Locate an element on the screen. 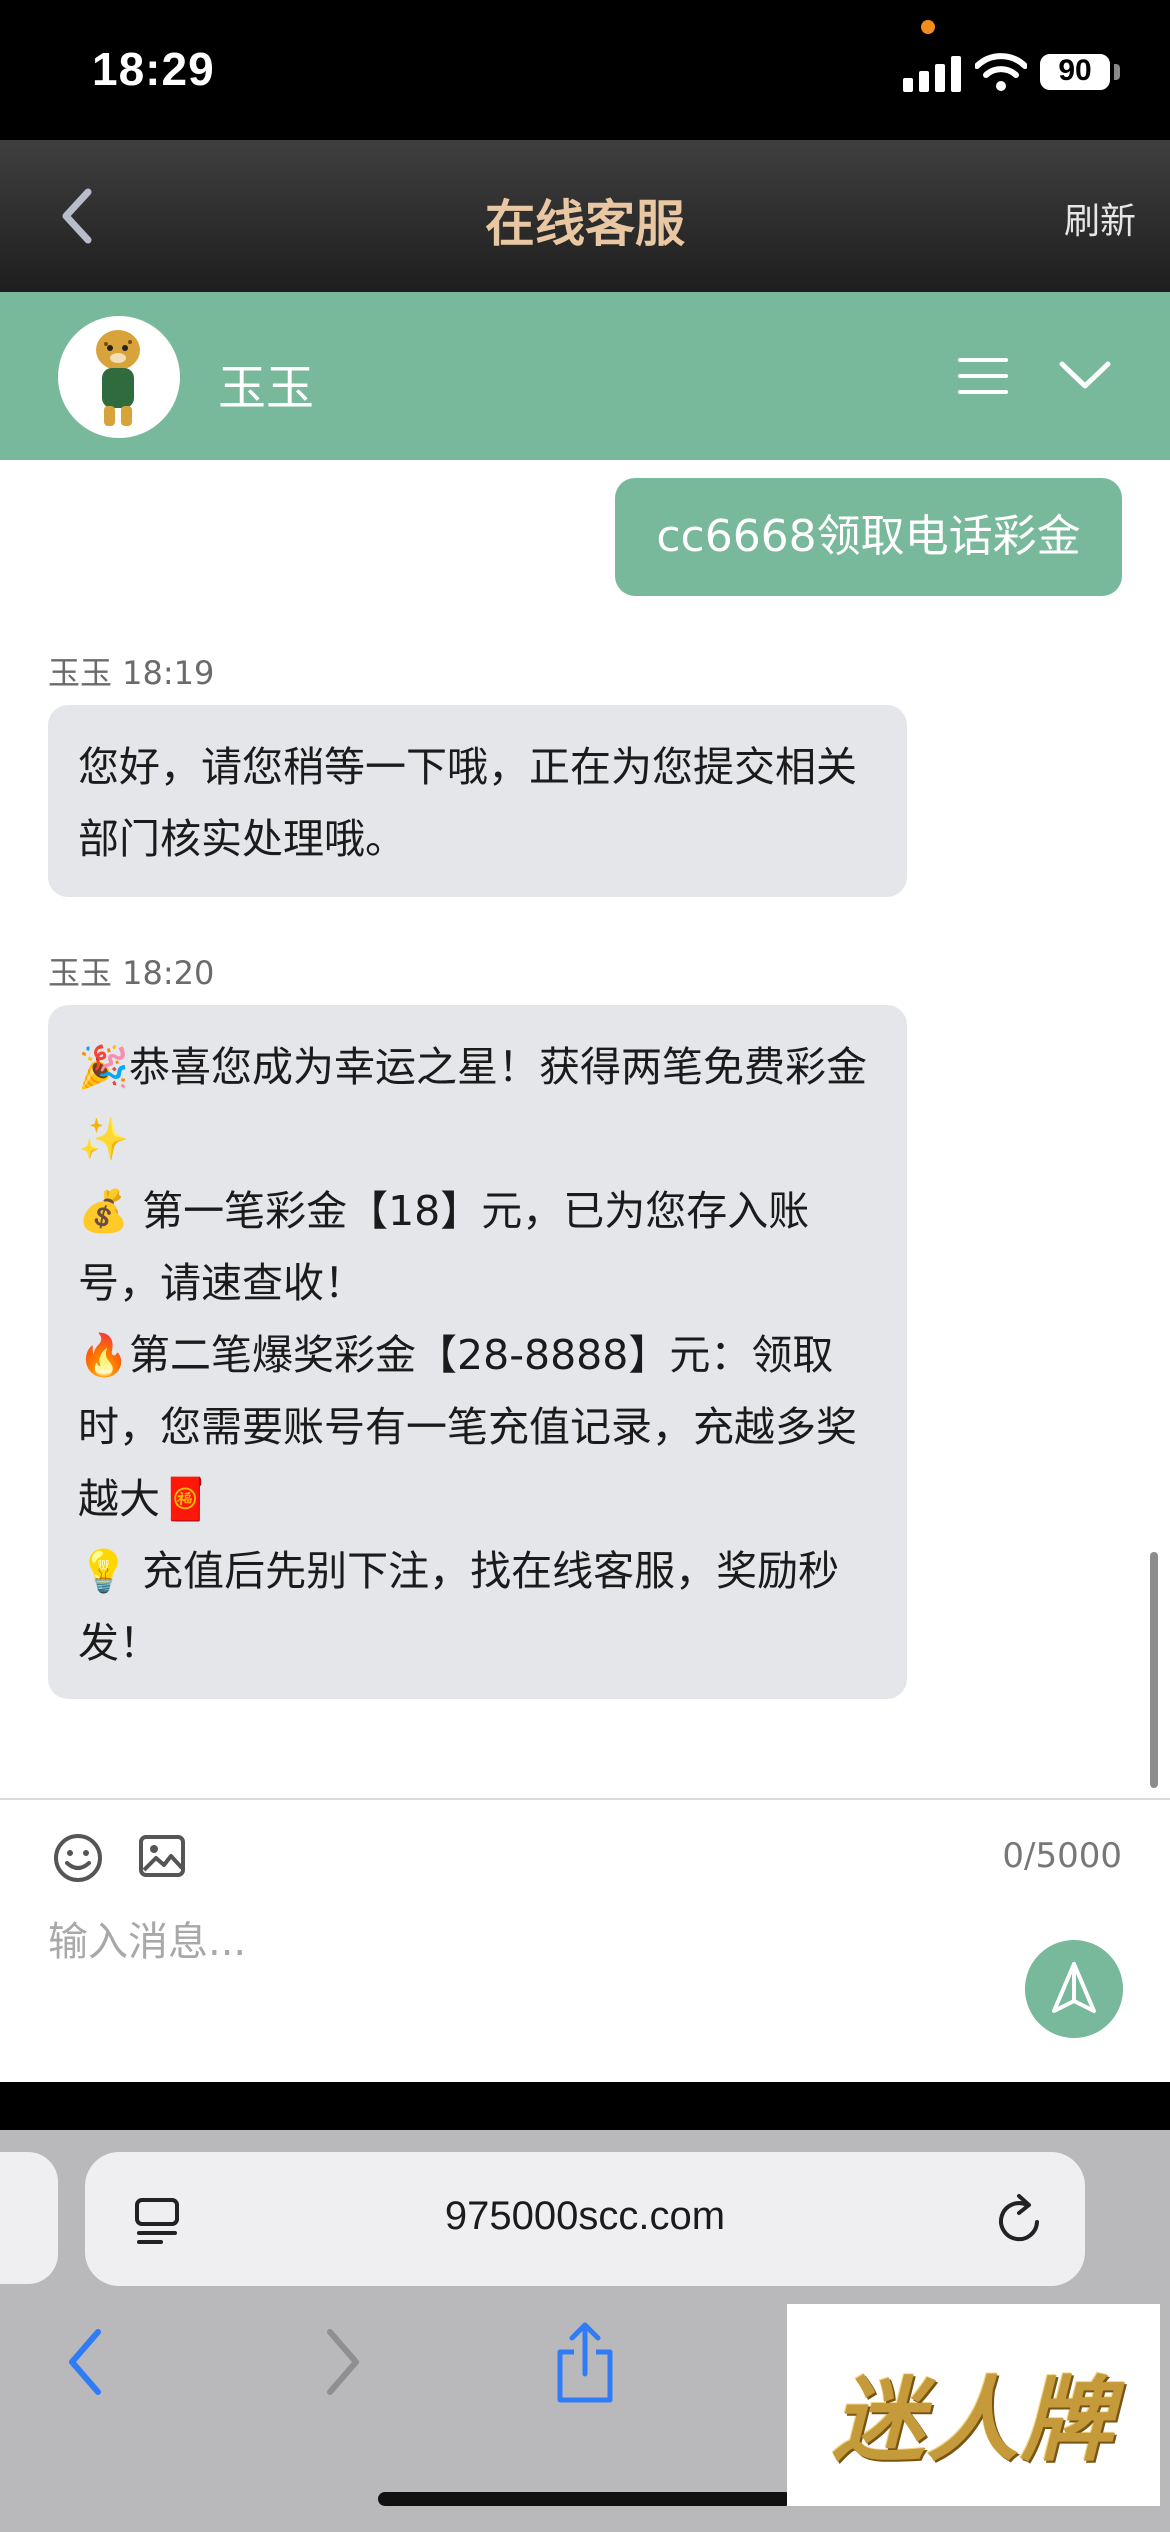  chevron-down-icon is located at coordinates (1085, 374).